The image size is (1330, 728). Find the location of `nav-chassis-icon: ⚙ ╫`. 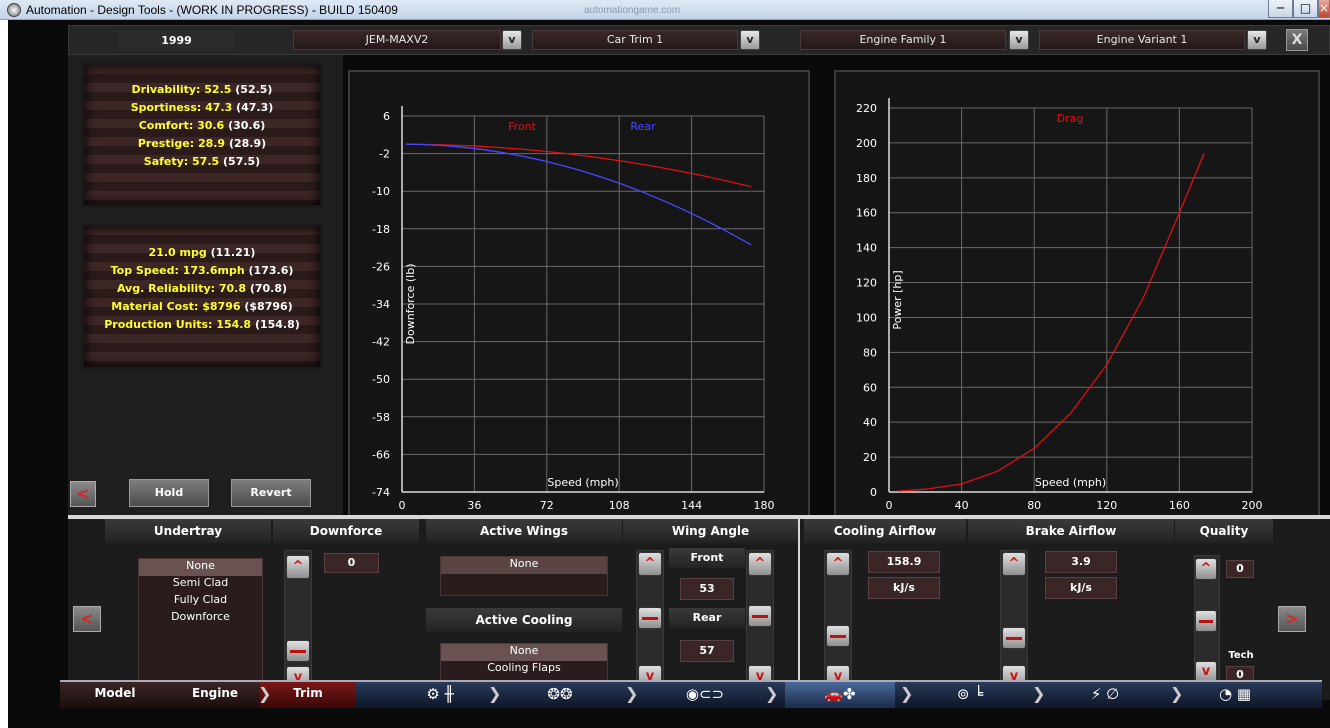

nav-chassis-icon: ⚙ ╫ is located at coordinates (440, 695).